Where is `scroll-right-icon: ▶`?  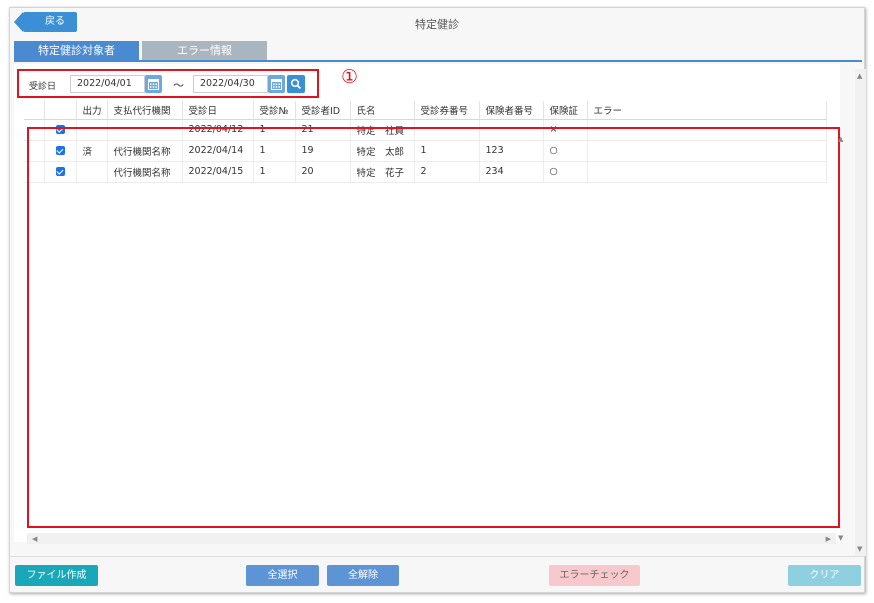 scroll-right-icon: ▶ is located at coordinates (828, 539).